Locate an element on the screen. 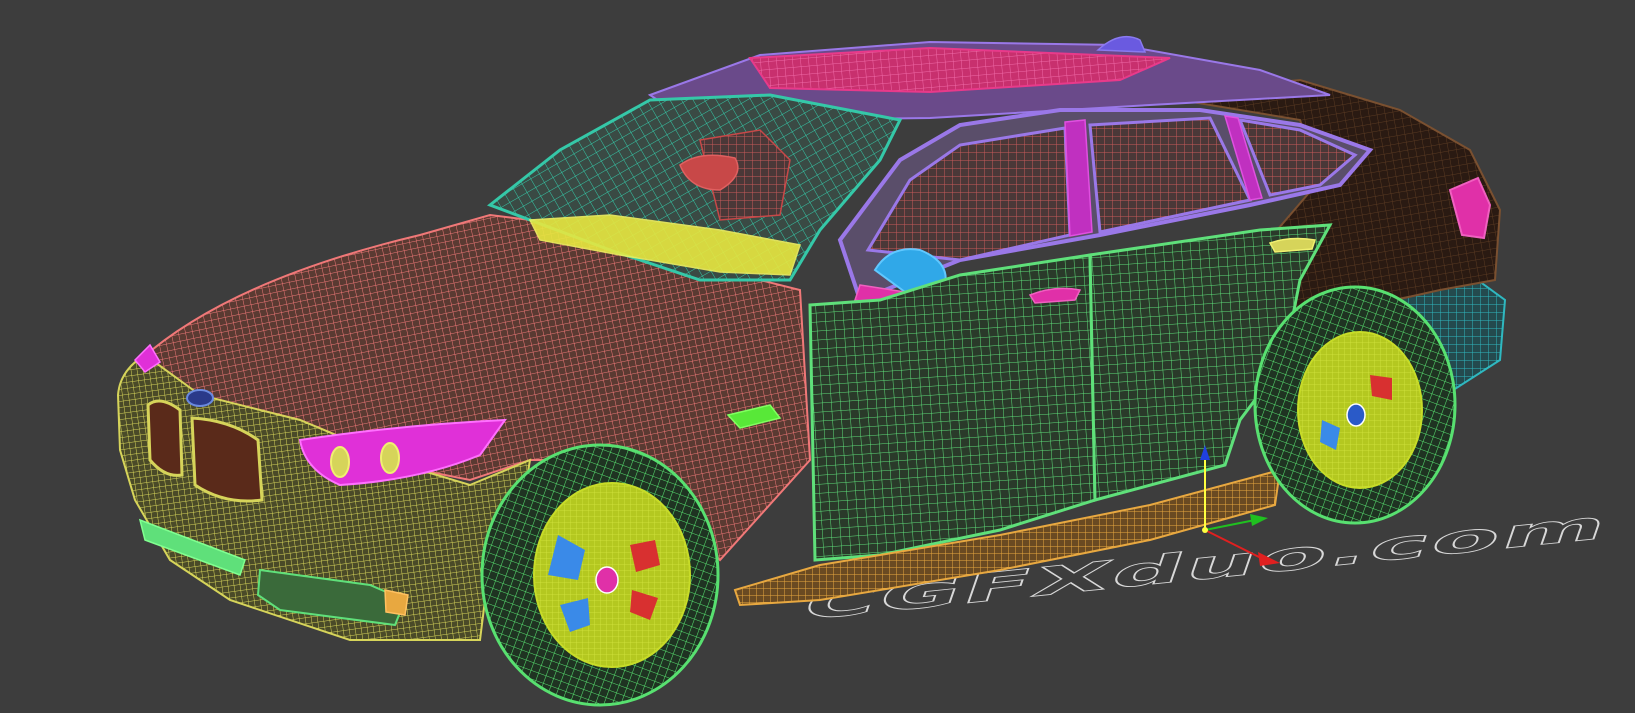  grille-left is located at coordinates (165, 438).